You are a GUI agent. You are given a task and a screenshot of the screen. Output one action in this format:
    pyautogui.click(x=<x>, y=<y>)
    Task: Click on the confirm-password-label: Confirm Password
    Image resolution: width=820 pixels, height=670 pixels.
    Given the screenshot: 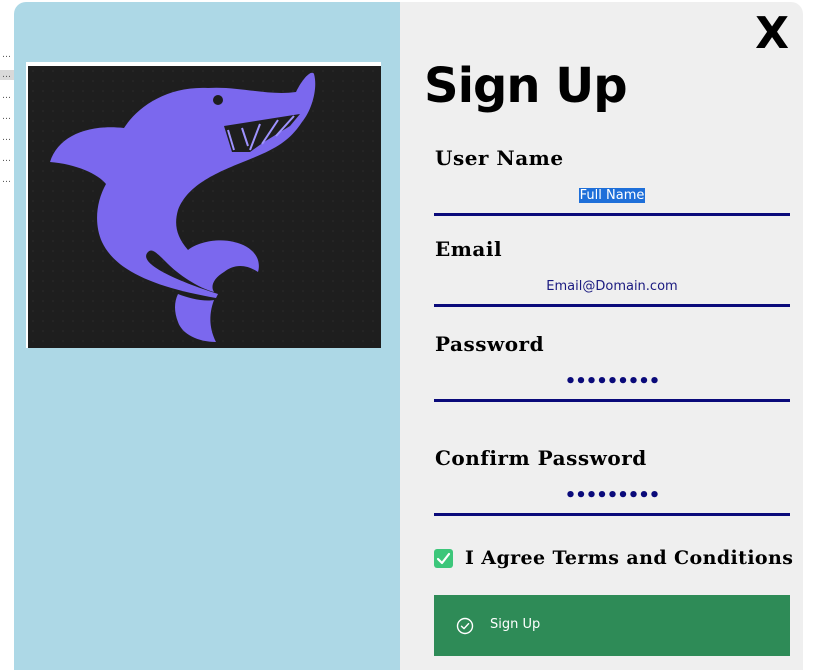 What is the action you would take?
    pyautogui.click(x=541, y=458)
    